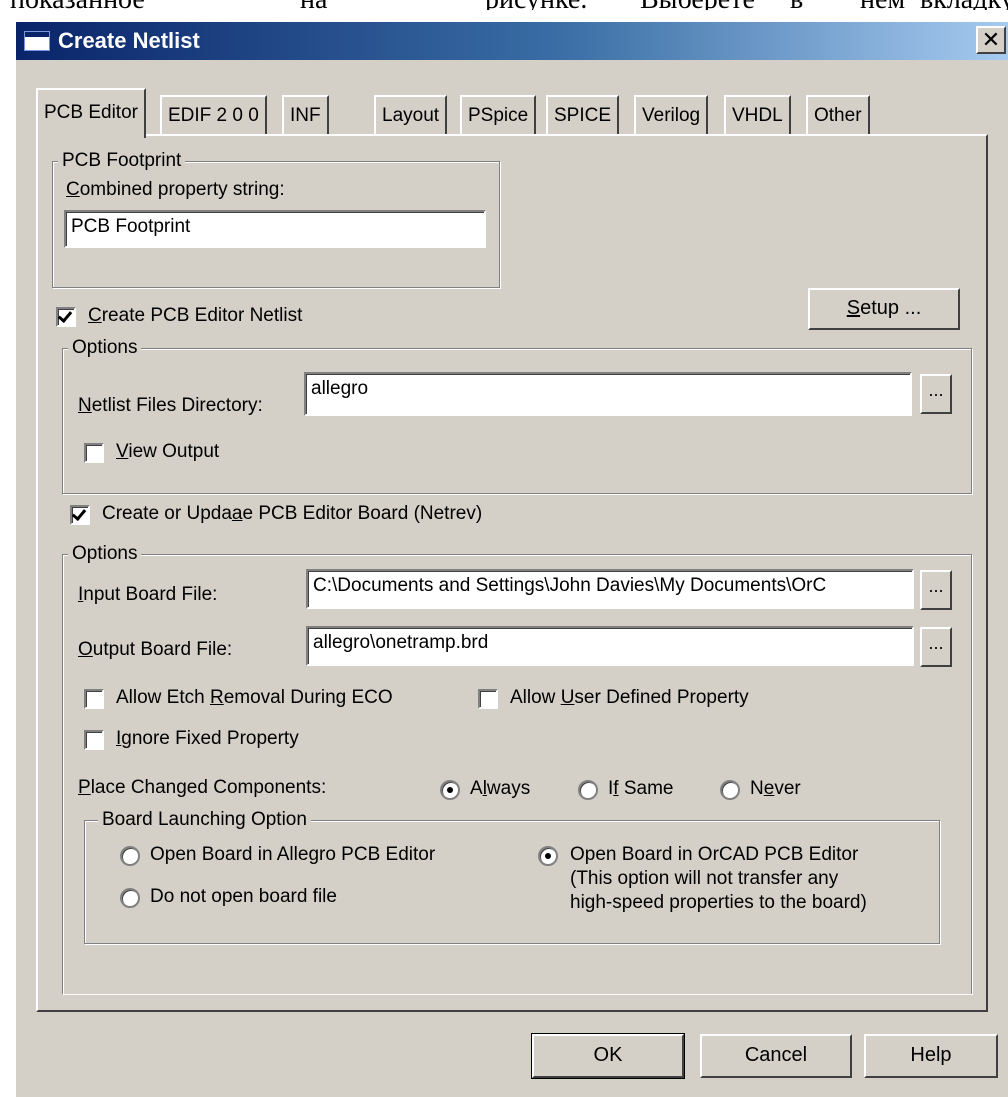 Image resolution: width=1008 pixels, height=1097 pixels. I want to click on place-never-label: Never, so click(775, 788).